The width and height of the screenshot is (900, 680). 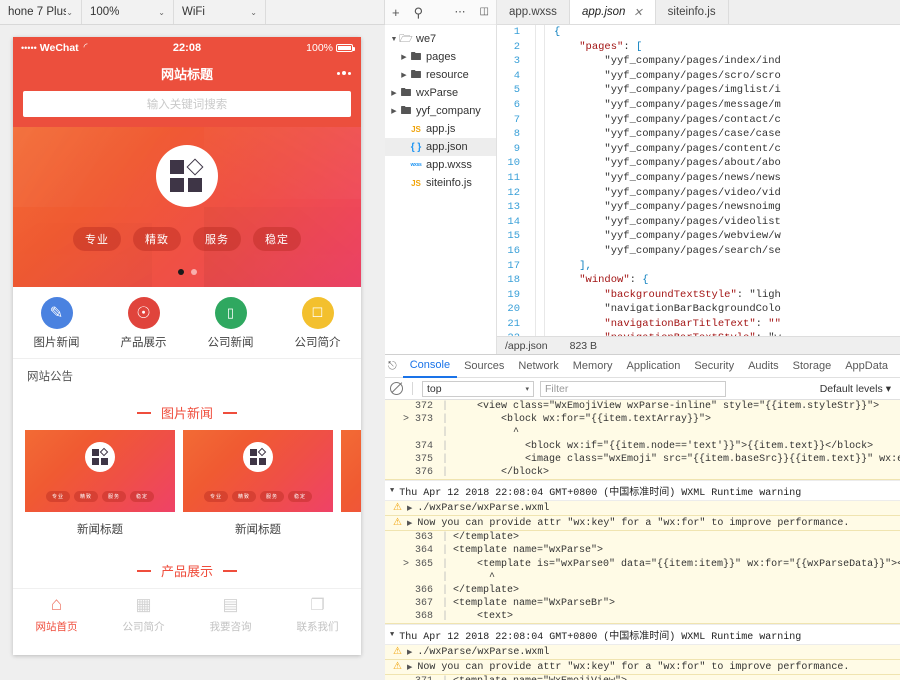 I want to click on tree-item-resource: ▶ 🖿 resource, so click(x=440, y=75).